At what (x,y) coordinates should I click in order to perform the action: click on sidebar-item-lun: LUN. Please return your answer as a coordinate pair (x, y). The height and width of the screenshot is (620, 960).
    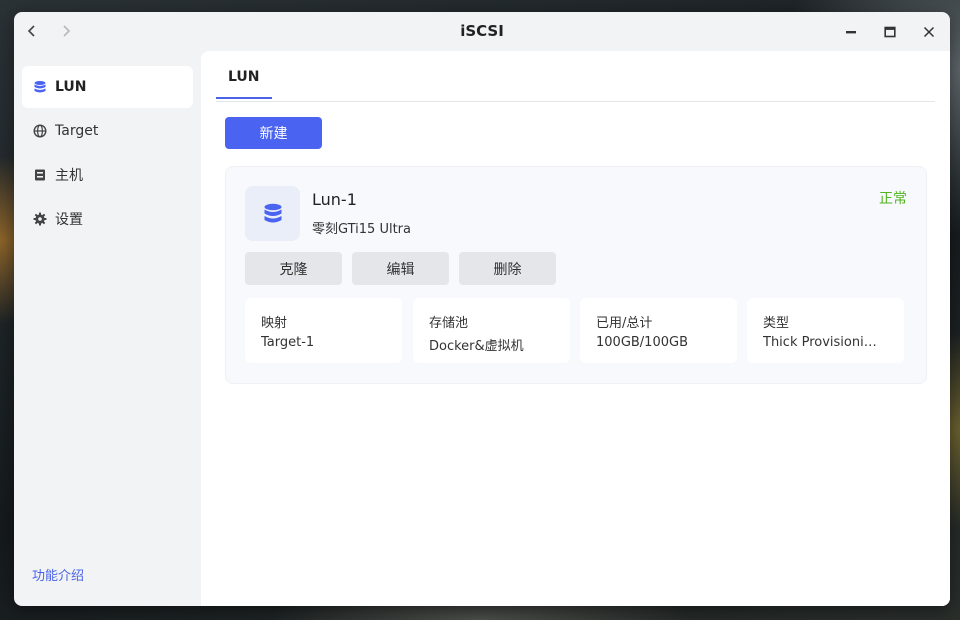
    Looking at the image, I should click on (107, 87).